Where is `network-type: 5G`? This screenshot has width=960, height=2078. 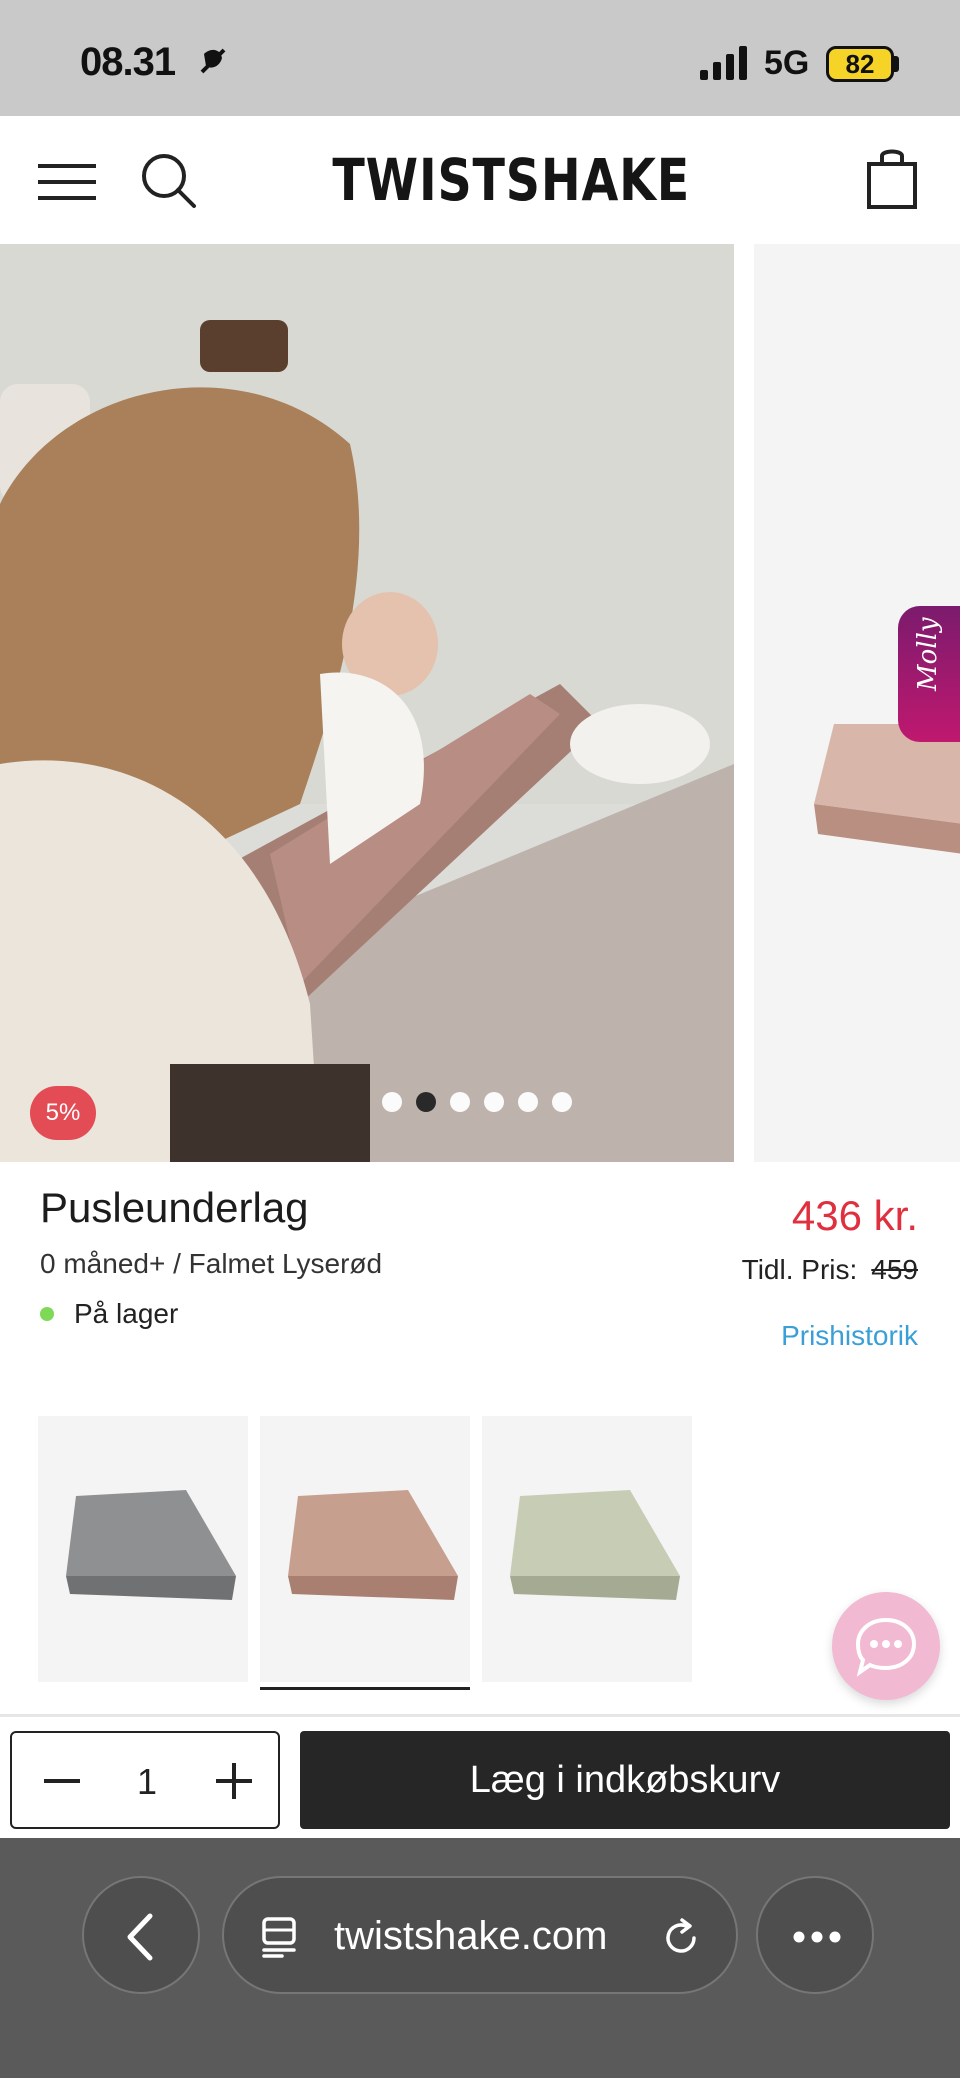 network-type: 5G is located at coordinates (787, 63).